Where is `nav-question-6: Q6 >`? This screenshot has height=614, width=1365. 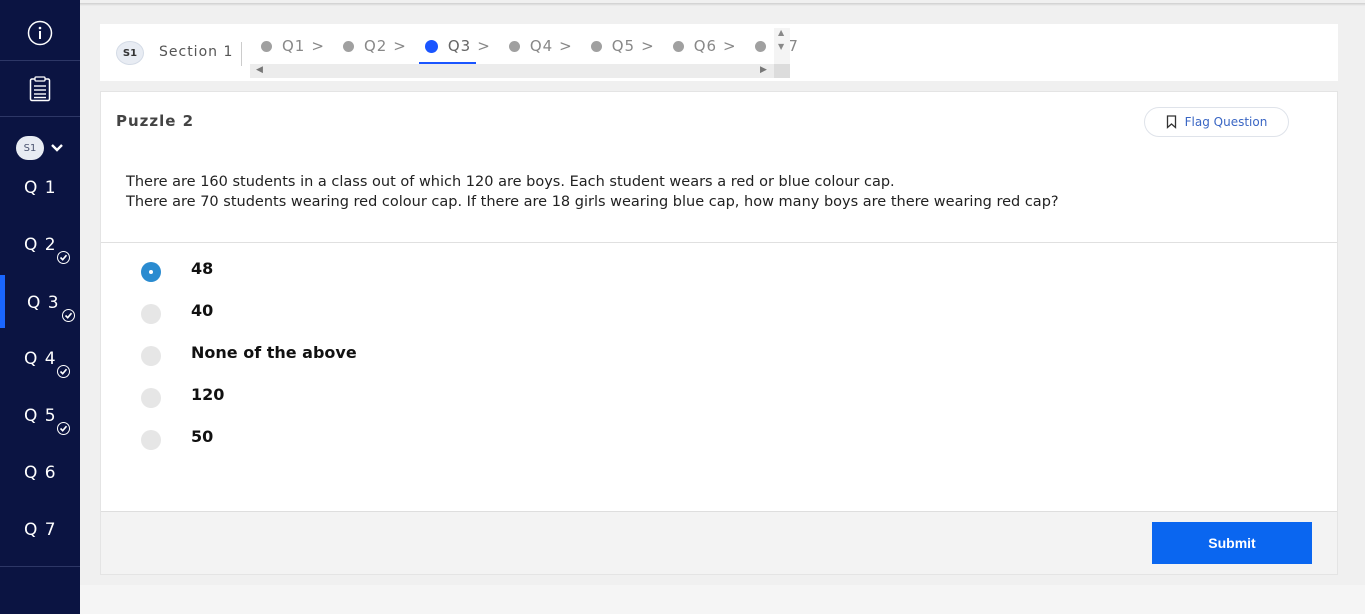
nav-question-6: Q6 > is located at coordinates (704, 46).